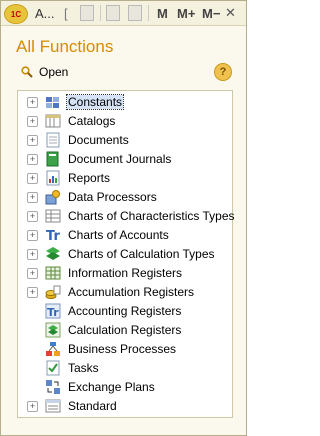  I want to click on titlebar: 1C A... [ M M+ M− ✕, so click(123, 13).